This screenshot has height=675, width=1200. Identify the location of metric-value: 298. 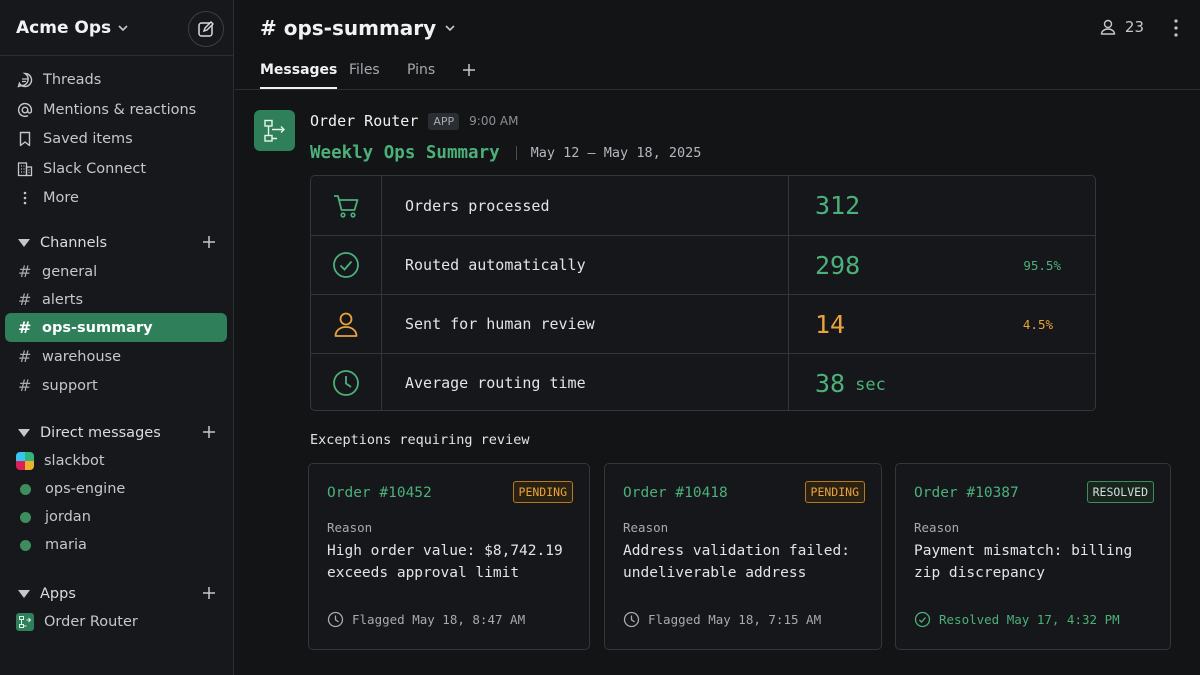
(837, 265).